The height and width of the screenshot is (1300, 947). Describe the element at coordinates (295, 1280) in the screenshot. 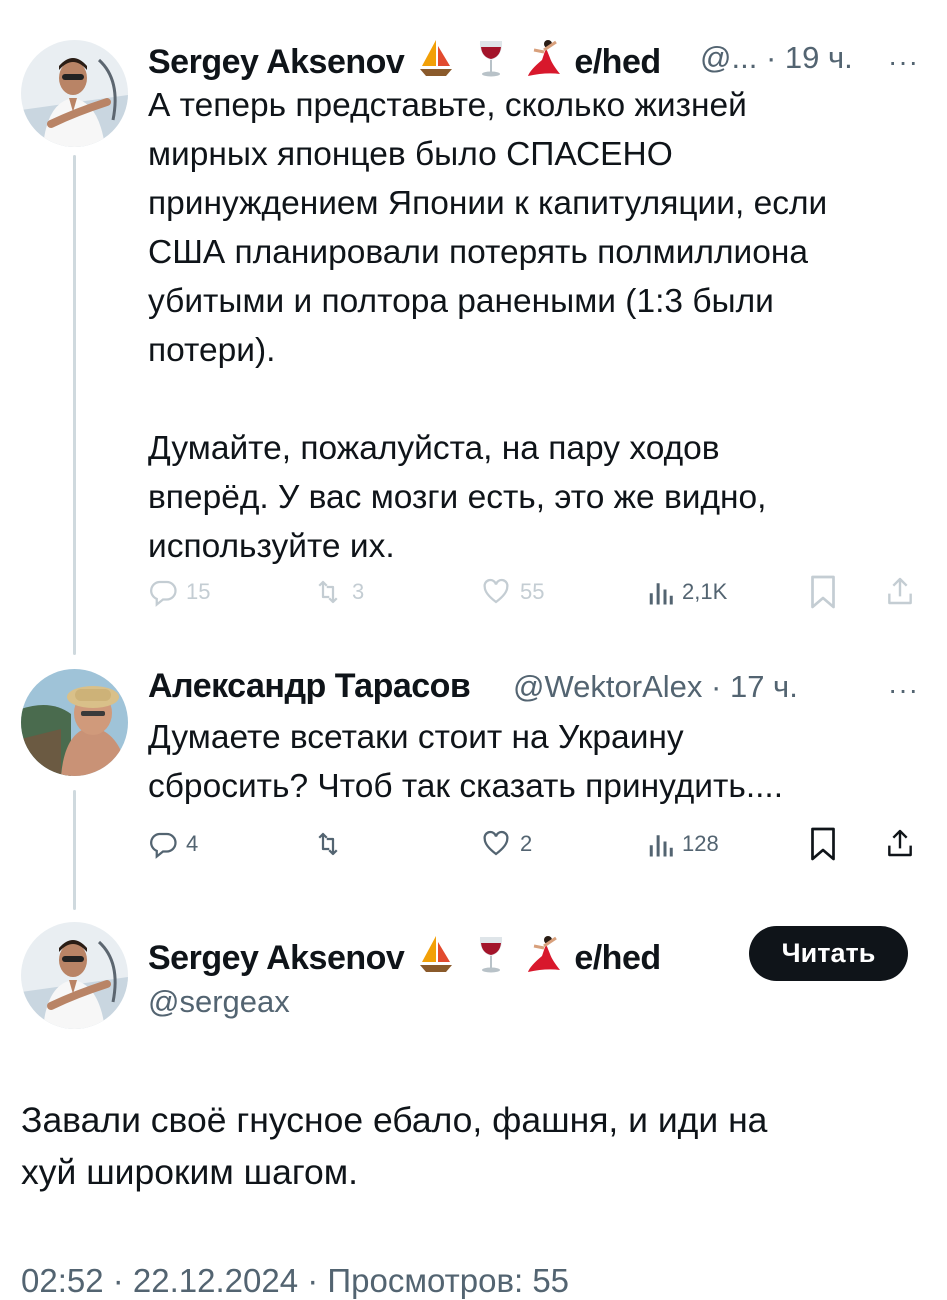

I see `post-footer: 02:52 · 22.12.2024 · Просмотров: 55` at that location.